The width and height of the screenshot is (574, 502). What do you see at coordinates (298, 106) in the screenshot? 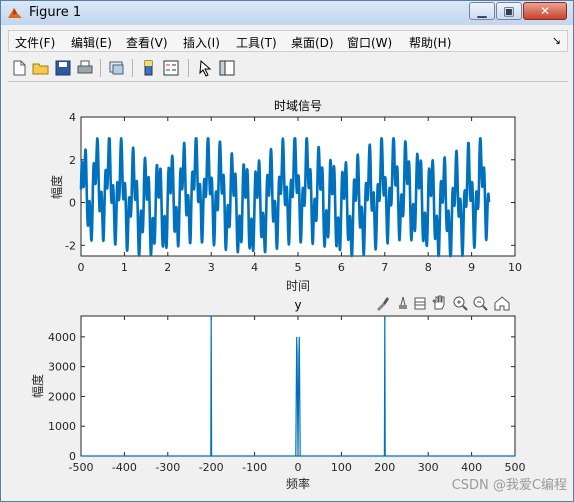
I see `axes1-title: 时域信号` at bounding box center [298, 106].